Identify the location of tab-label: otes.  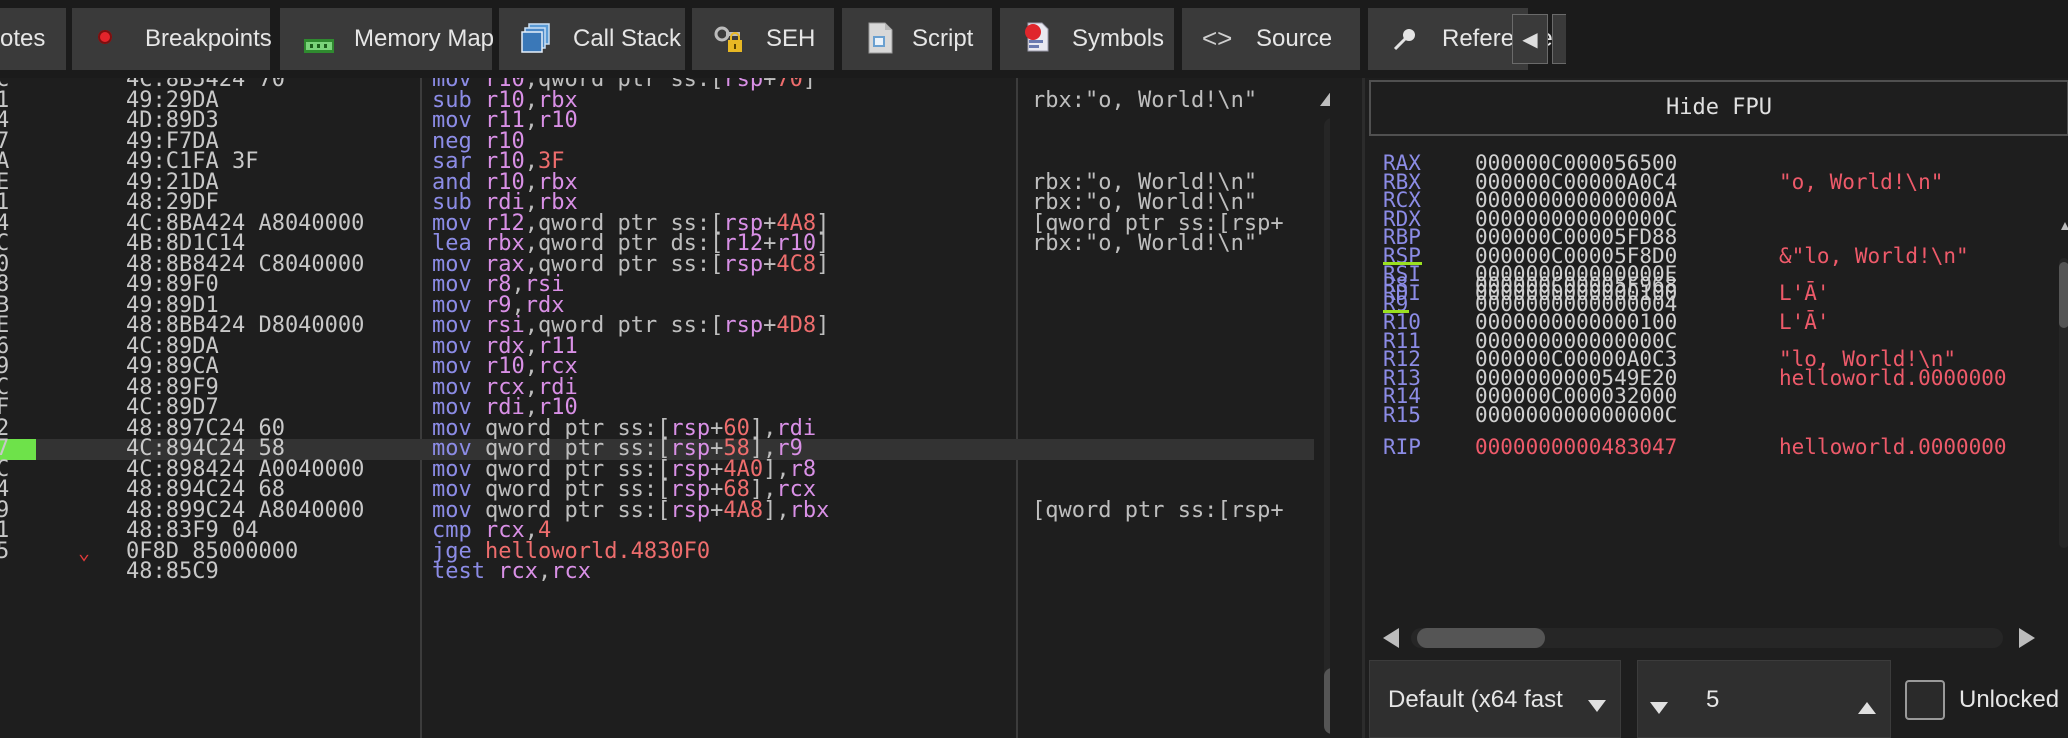
(23, 38).